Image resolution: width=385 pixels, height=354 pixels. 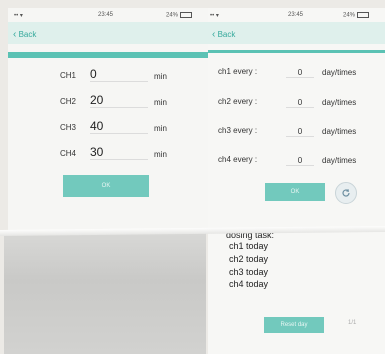 I want to click on ch4-every-unit: day/times, so click(x=339, y=160).